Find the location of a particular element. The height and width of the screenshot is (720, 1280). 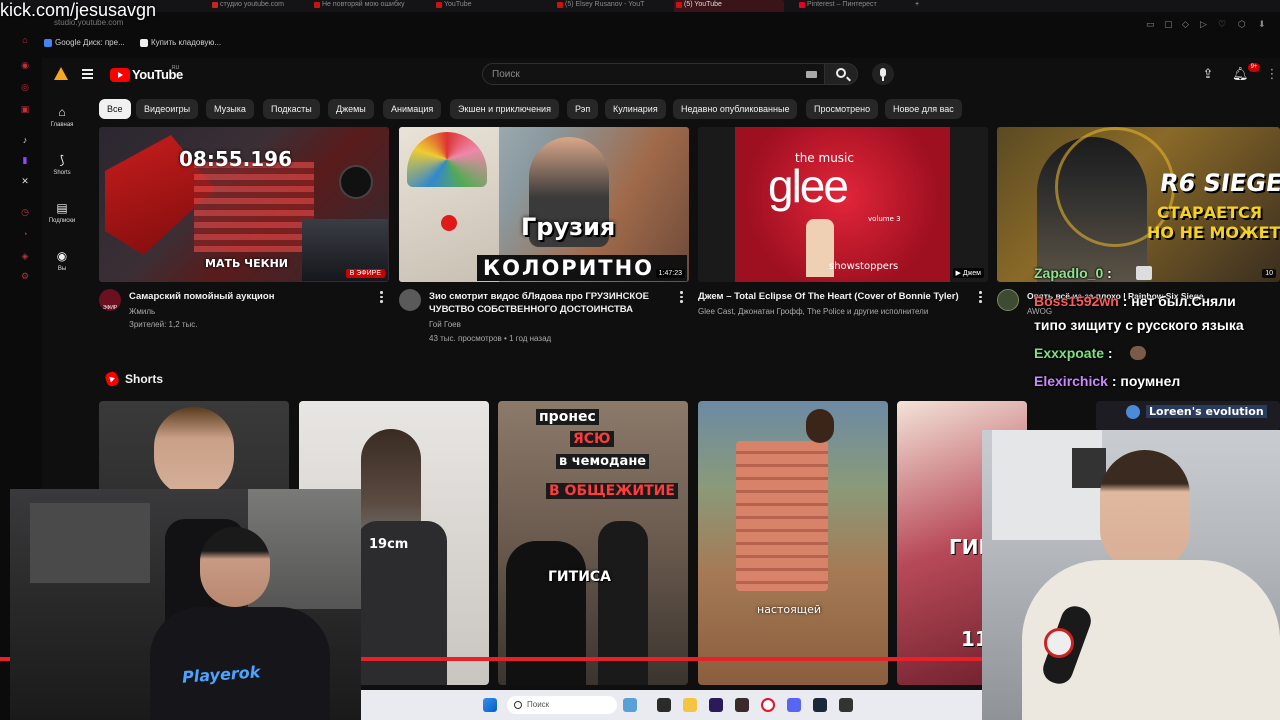

shield-icon: ◇ is located at coordinates (1185, 24).